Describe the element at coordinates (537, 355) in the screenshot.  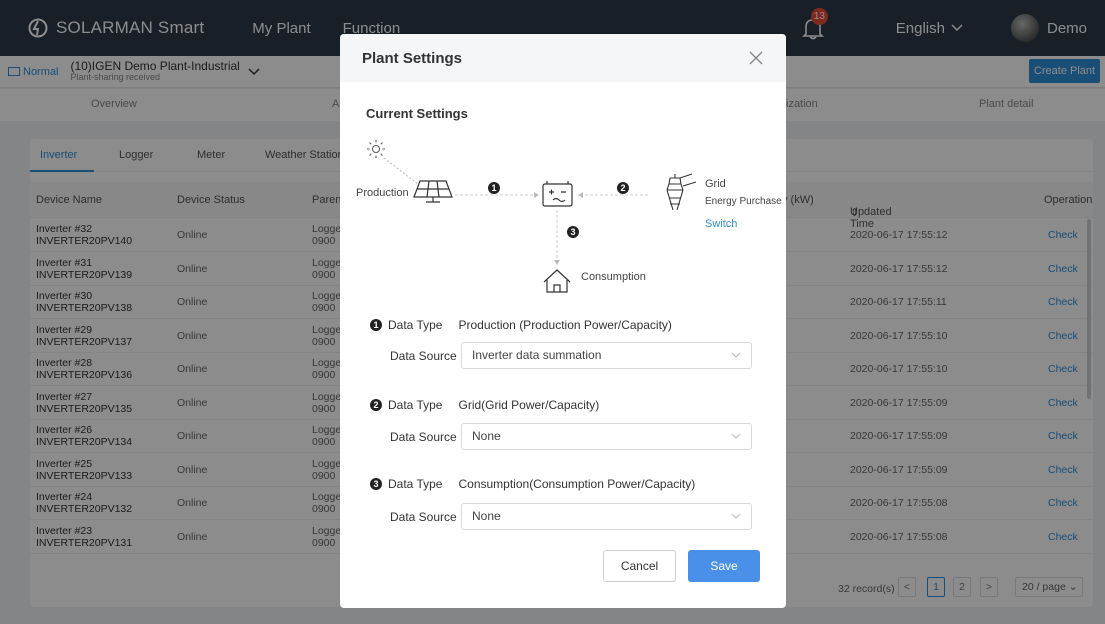
I see `select-value: Inverter data summation` at that location.